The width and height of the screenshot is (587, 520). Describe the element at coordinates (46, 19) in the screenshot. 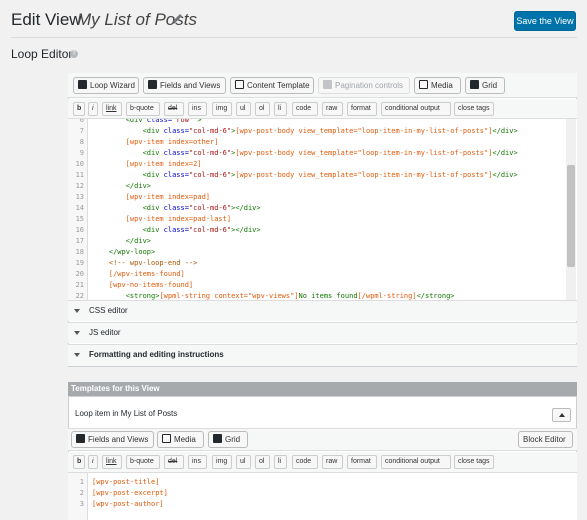

I see `page-title: Edit View` at that location.